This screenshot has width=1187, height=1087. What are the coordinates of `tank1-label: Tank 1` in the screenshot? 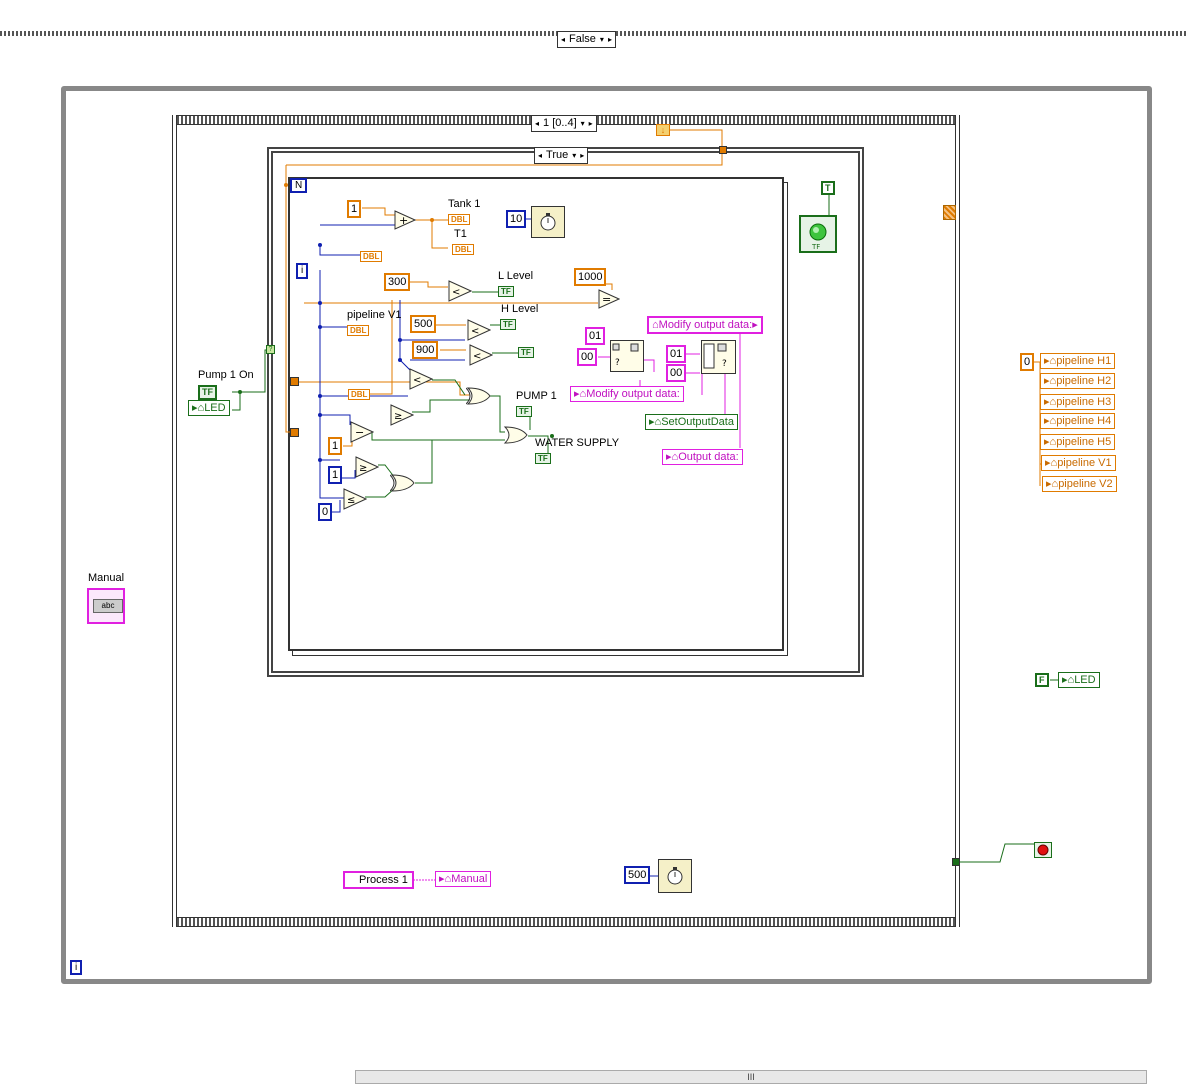 It's located at (464, 204).